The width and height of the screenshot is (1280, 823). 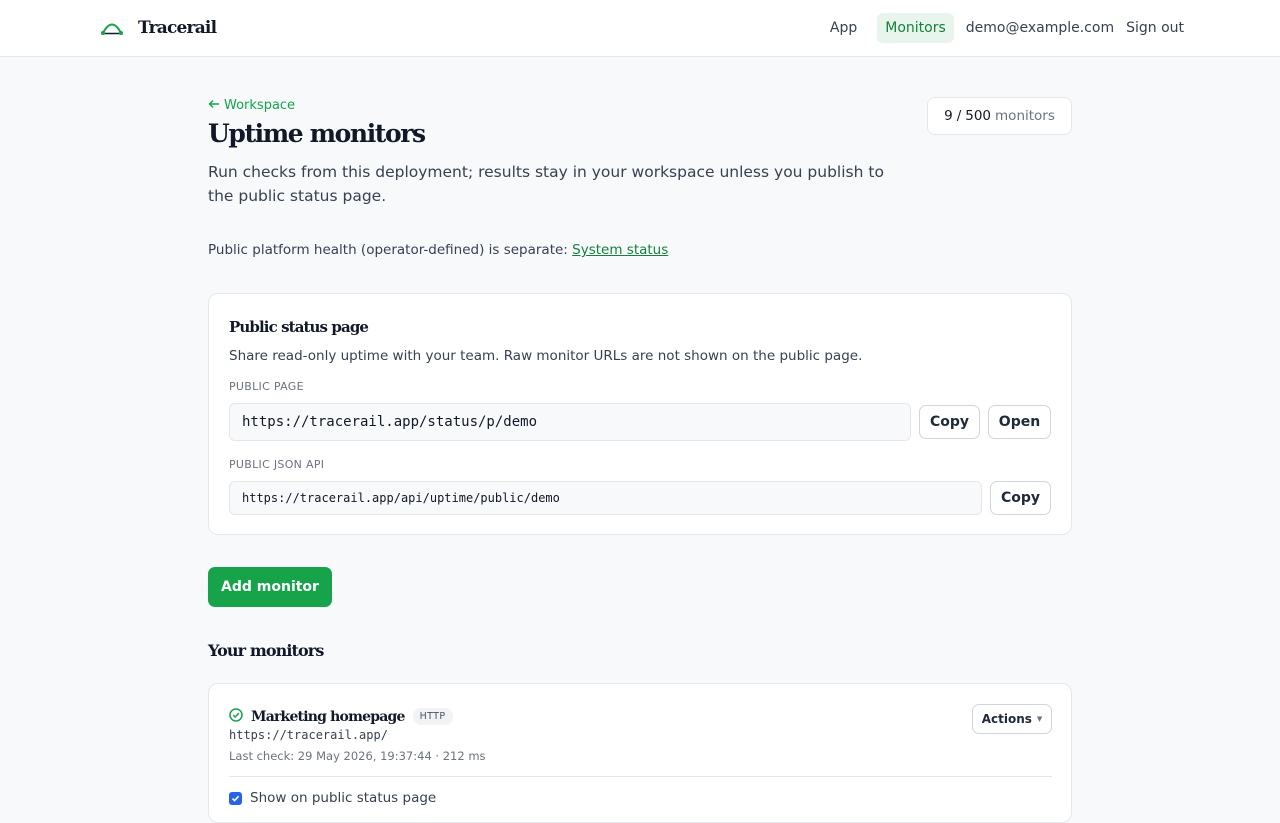 I want to click on actions-label: Actions, so click(x=1006, y=719).